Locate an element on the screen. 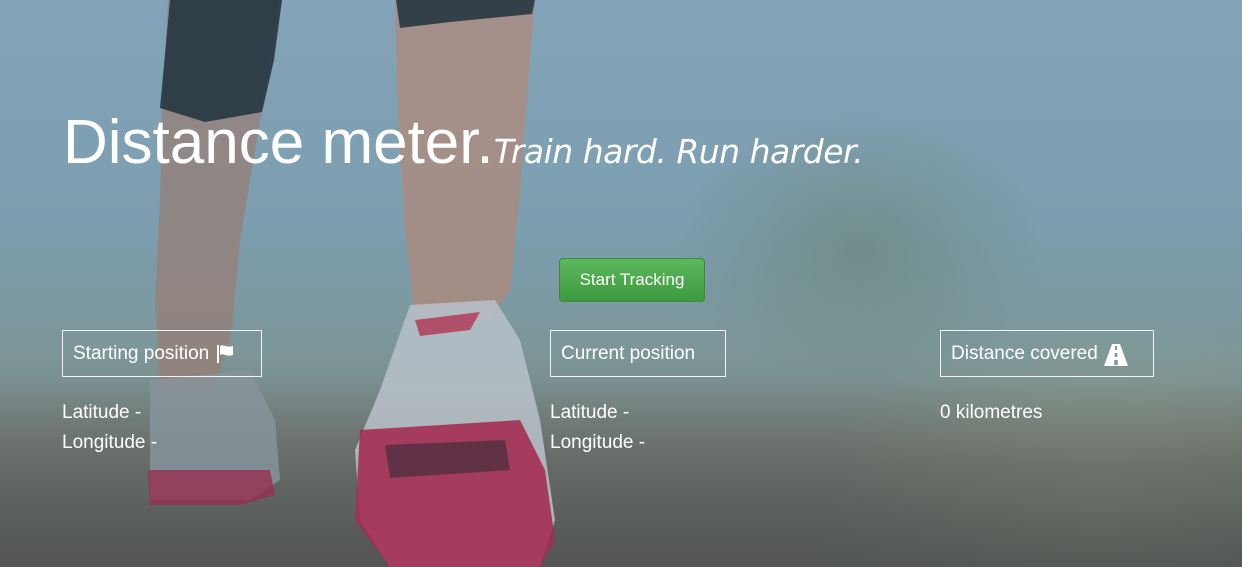  road-icon is located at coordinates (1115, 354).